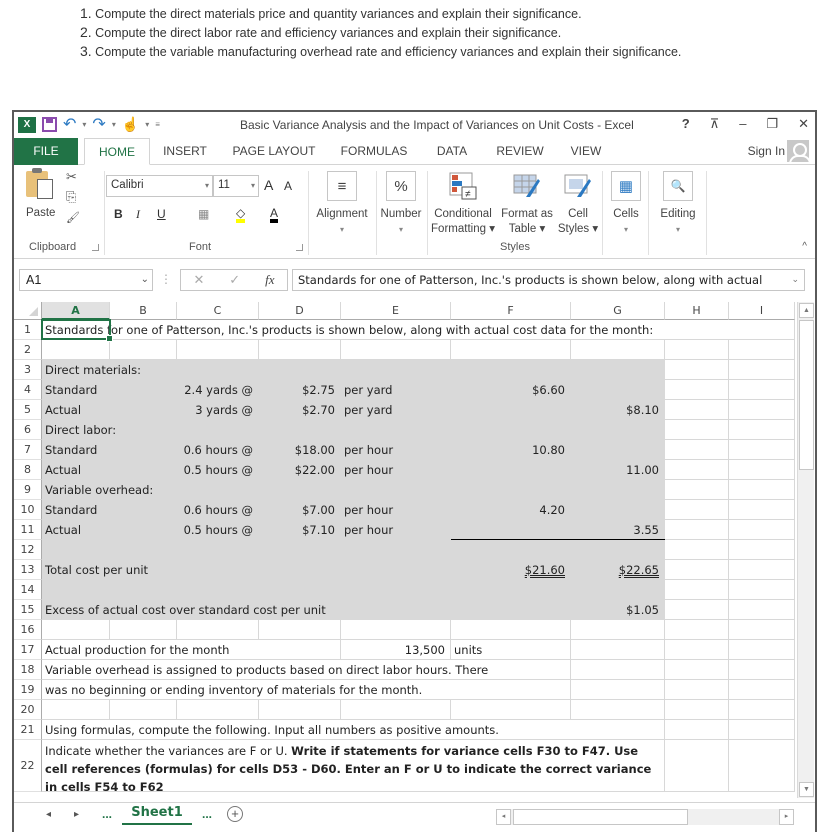  Describe the element at coordinates (503, 817) in the screenshot. I see `scroll-left-icon: ◂` at that location.